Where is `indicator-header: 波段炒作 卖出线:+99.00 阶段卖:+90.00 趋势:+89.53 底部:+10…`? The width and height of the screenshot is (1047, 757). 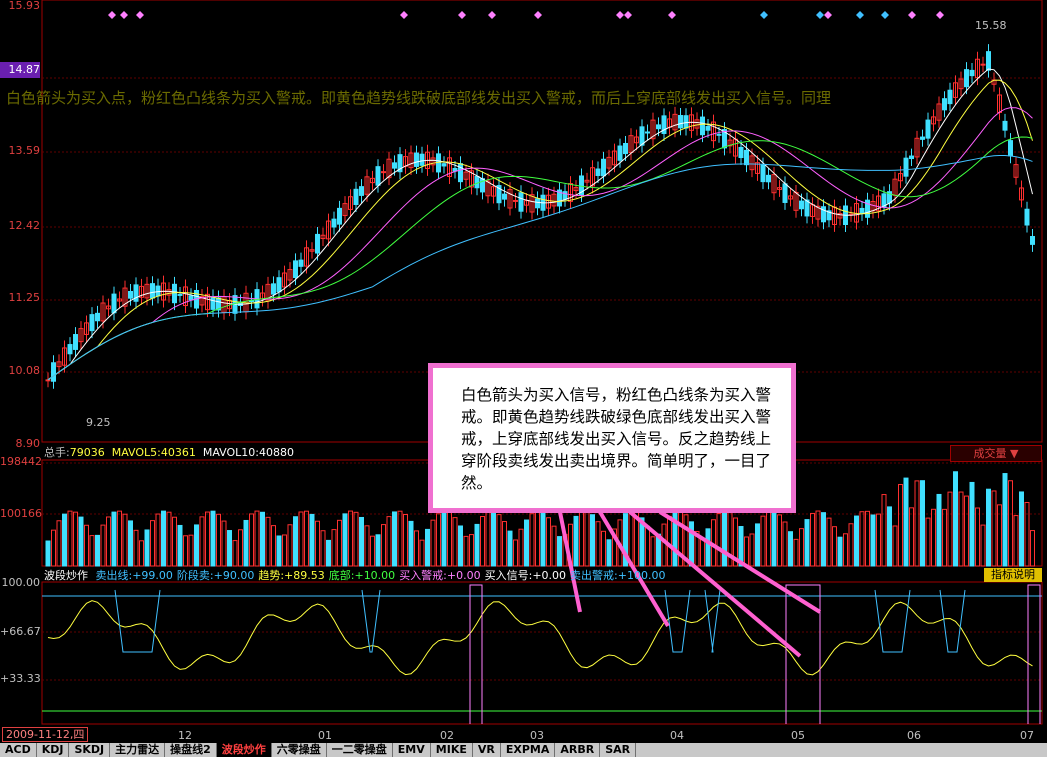
indicator-header: 波段炒作 卖出线:+99.00 阶段卖:+90.00 趋势:+89.53 底部:+10… is located at coordinates (355, 575).